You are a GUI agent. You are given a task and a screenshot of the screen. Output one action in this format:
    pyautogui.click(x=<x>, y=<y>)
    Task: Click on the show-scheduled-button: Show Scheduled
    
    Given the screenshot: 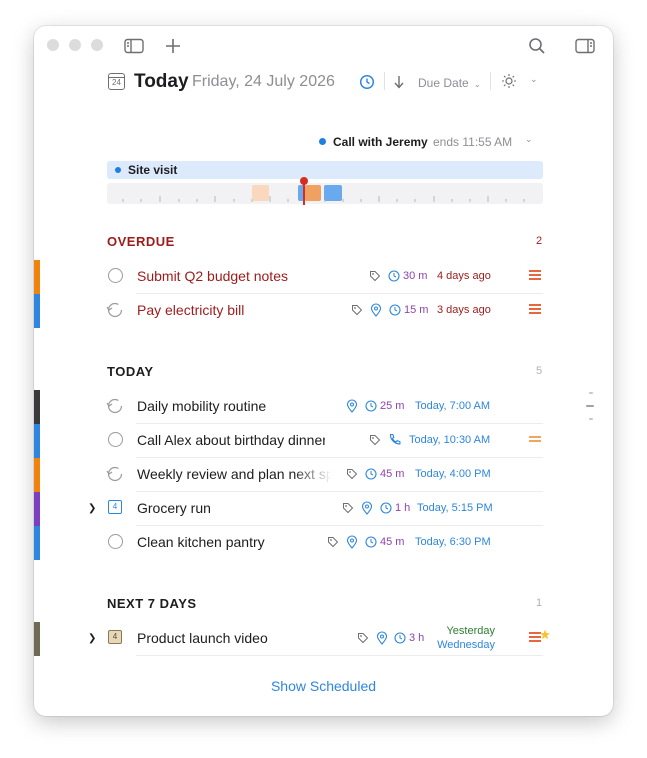 What is the action you would take?
    pyautogui.click(x=323, y=686)
    